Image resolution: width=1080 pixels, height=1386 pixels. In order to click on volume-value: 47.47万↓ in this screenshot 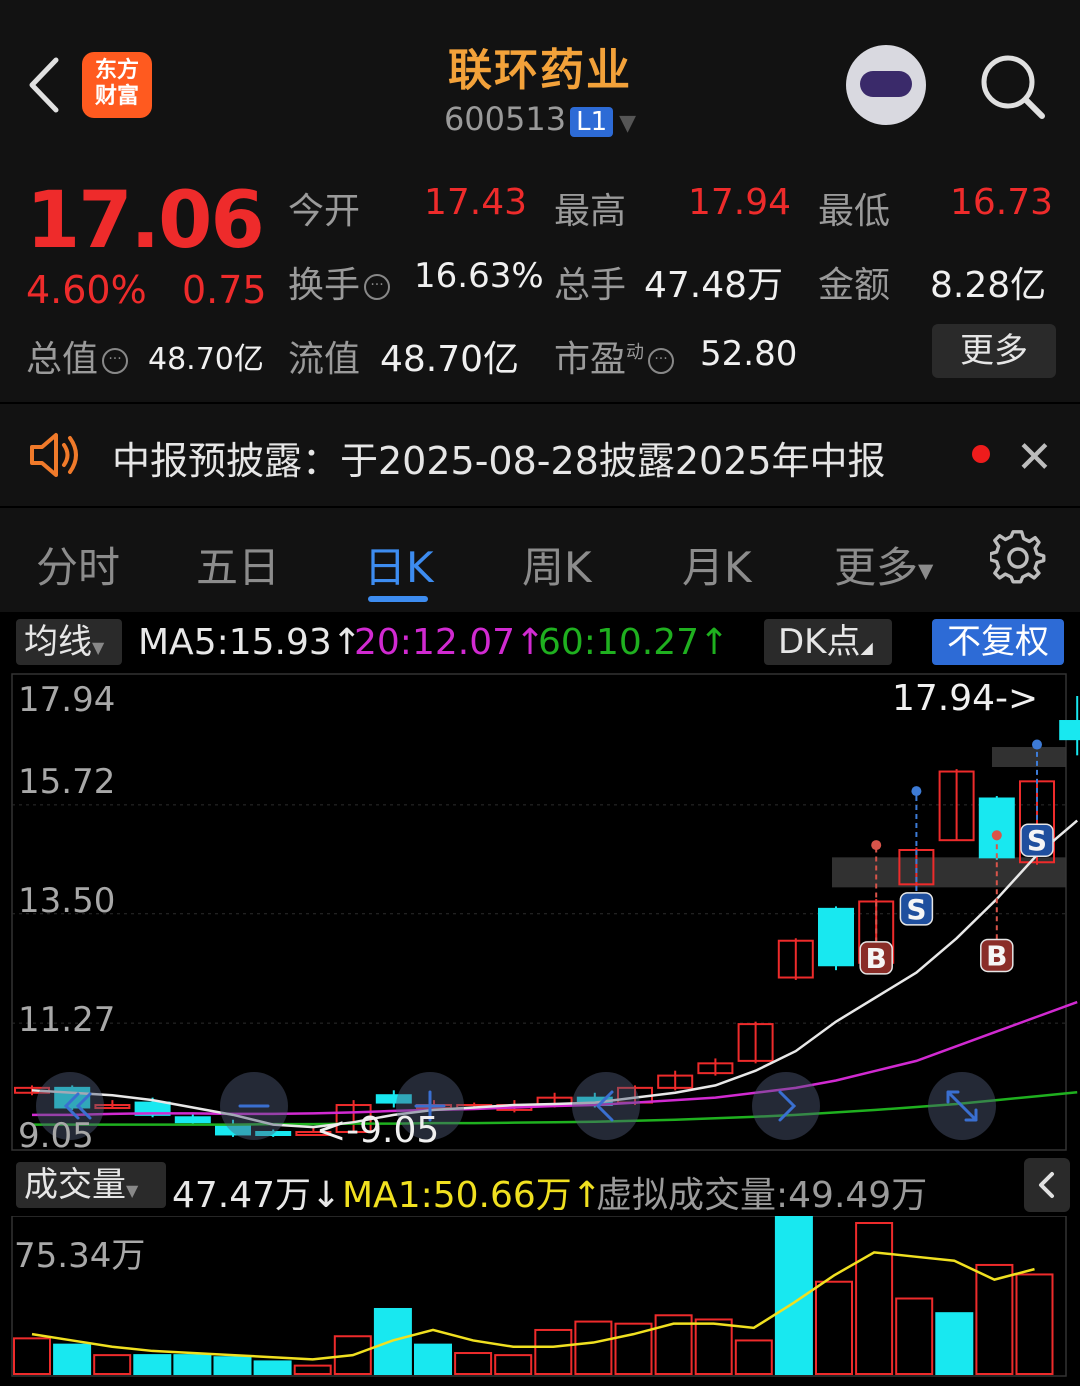, I will do `click(257, 1195)`.